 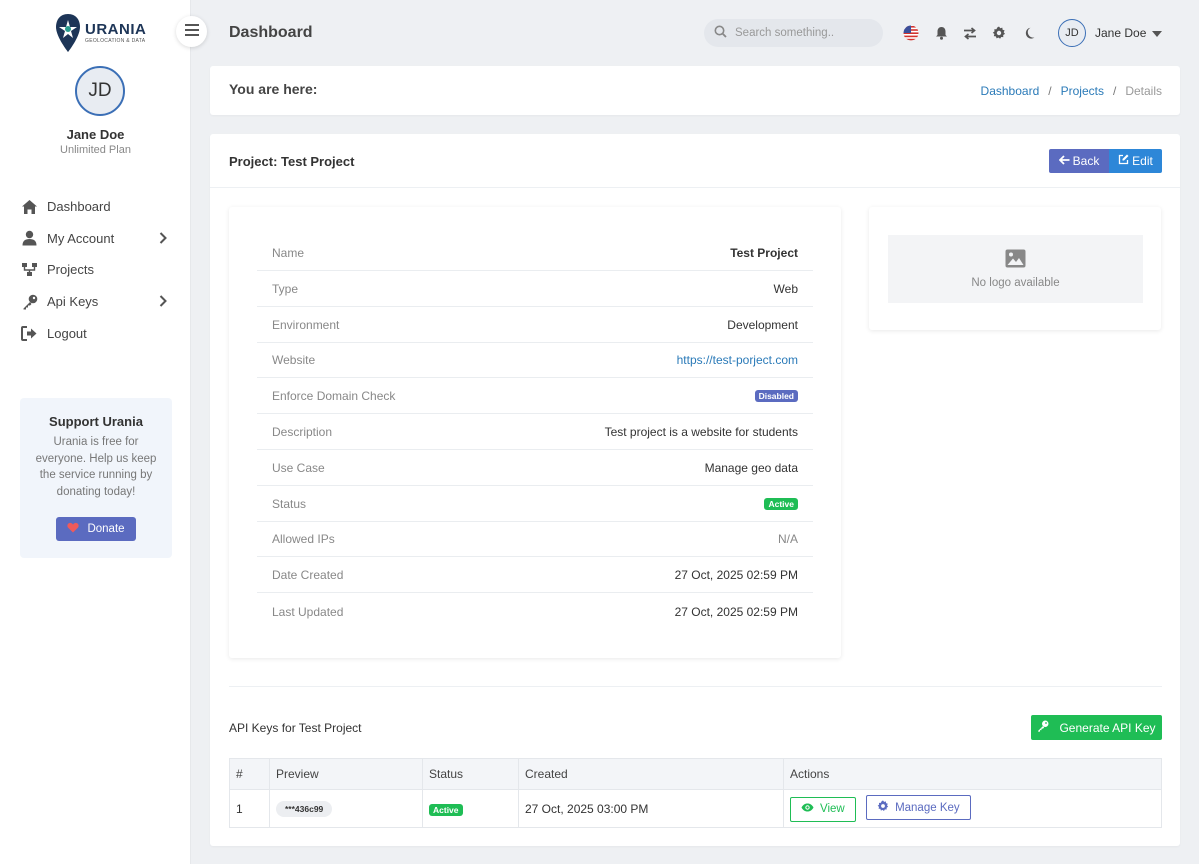 What do you see at coordinates (535, 253) in the screenshot?
I see `detail-row-name: Name Test Project` at bounding box center [535, 253].